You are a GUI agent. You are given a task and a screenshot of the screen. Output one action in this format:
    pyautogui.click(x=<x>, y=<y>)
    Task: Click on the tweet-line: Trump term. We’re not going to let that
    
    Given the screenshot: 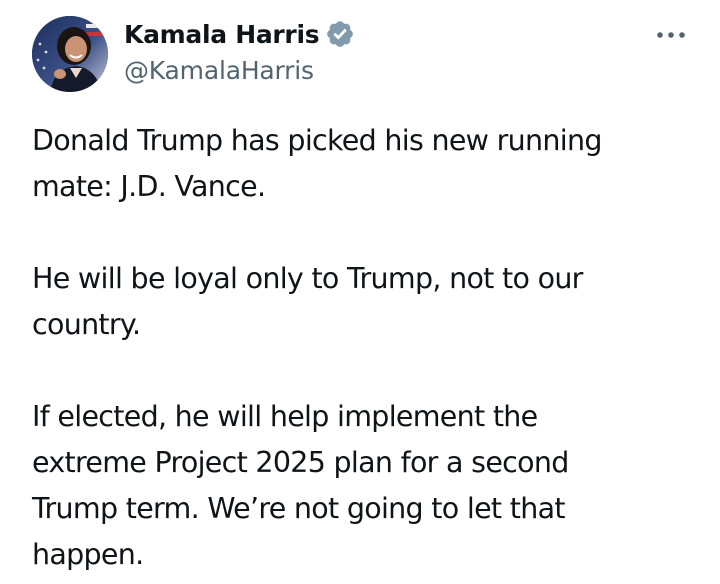 What is the action you would take?
    pyautogui.click(x=299, y=508)
    